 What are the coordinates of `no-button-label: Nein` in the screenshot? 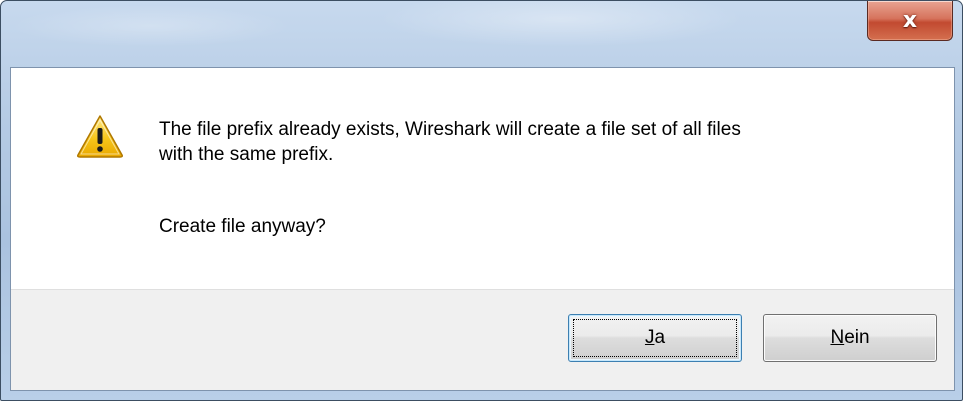 It's located at (849, 338).